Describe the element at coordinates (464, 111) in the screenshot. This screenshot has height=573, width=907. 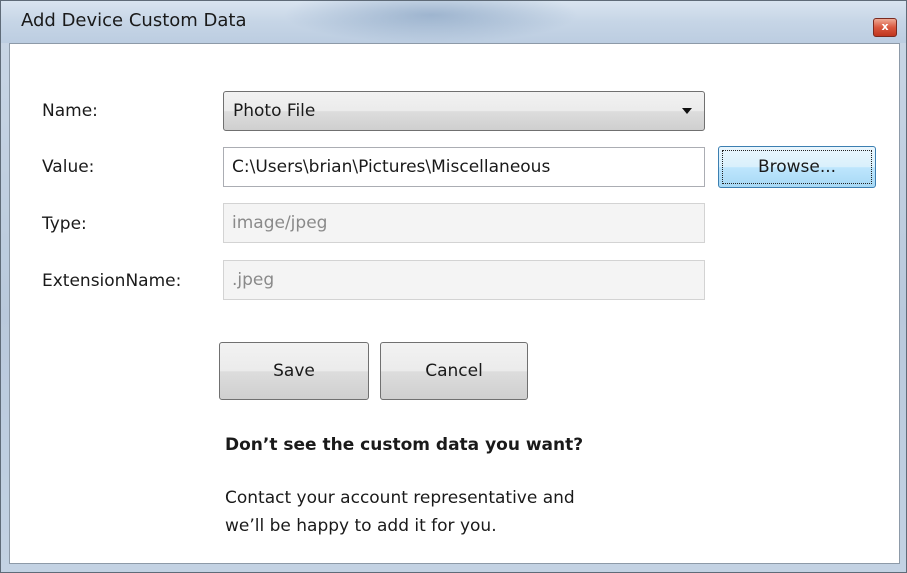
I see `name-dropdown: Photo File` at that location.